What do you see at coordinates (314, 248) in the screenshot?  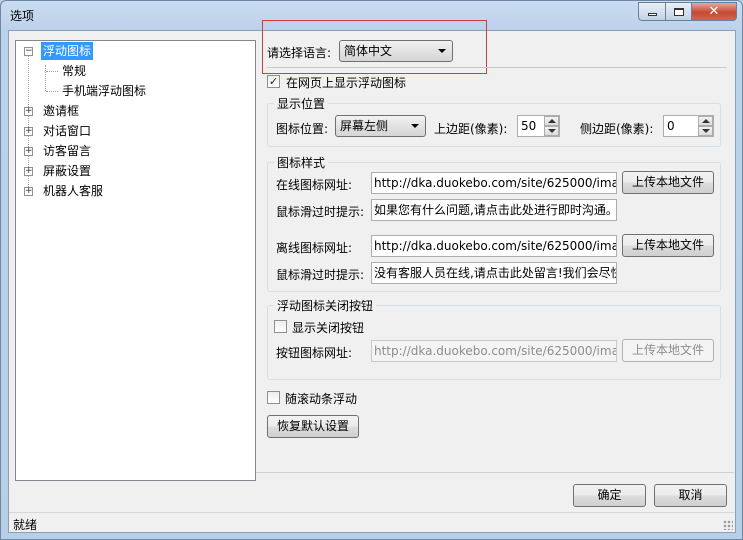 I see `offline-url-label: 离线图标网址:` at bounding box center [314, 248].